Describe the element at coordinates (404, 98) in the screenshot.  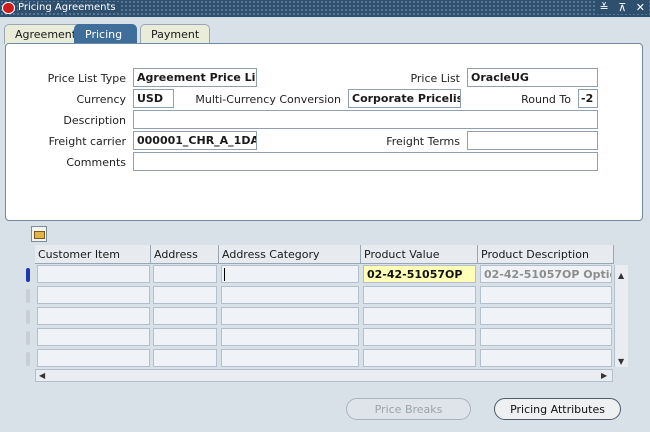
I see `multi-currency-field: Corporate Pricelist C` at that location.